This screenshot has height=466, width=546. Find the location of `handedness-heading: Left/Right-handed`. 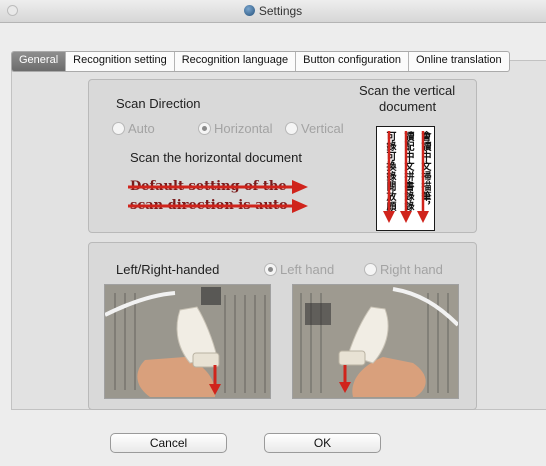

handedness-heading: Left/Right-handed is located at coordinates (168, 269).